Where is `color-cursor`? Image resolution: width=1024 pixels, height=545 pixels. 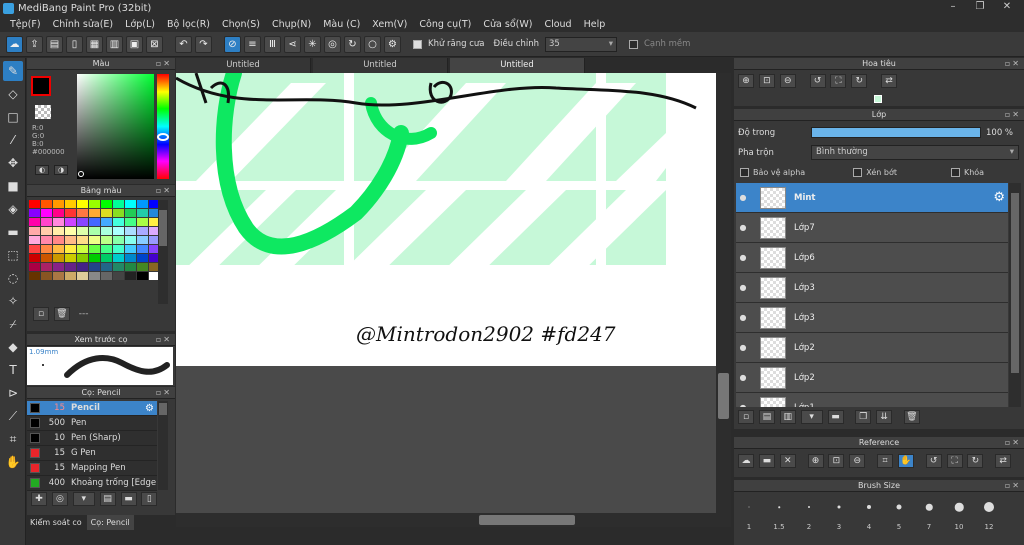
color-cursor is located at coordinates (81, 174).